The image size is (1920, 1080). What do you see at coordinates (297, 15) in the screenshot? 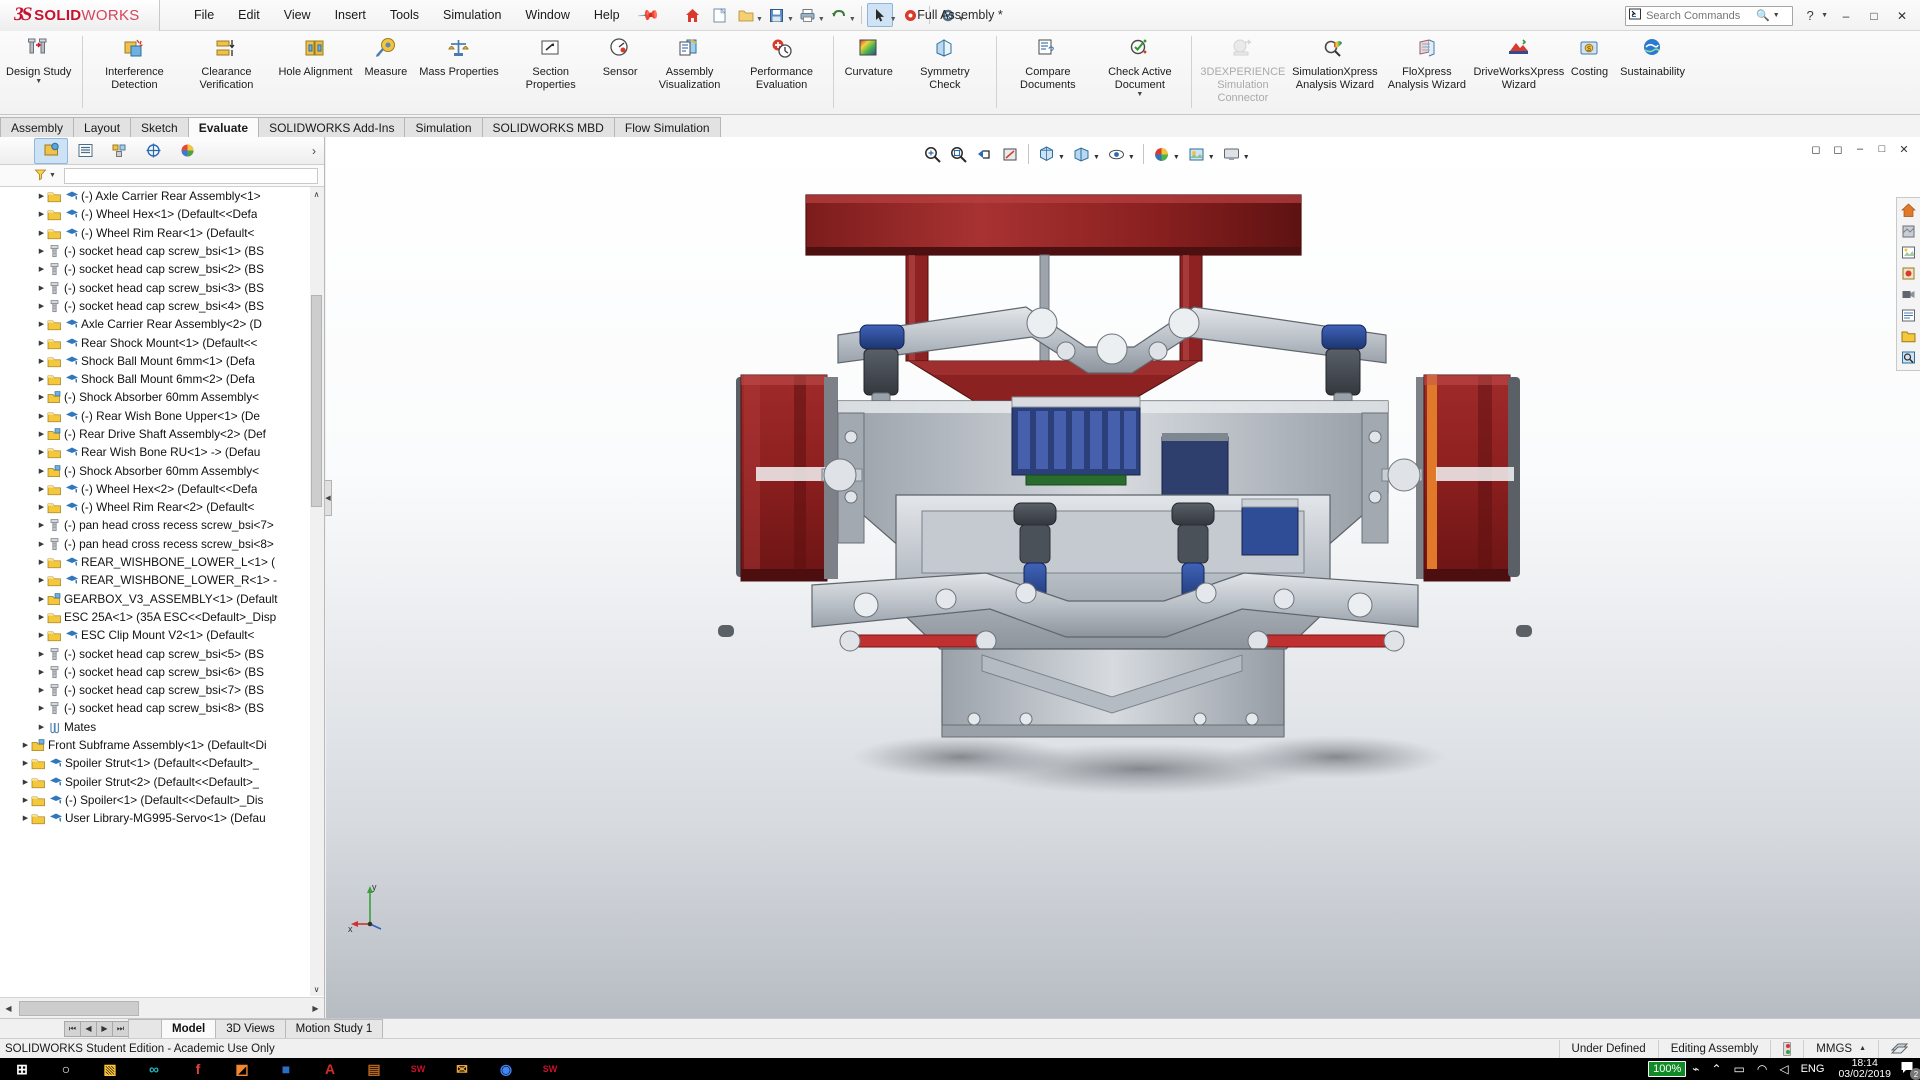
I see `menu-item-view: View` at bounding box center [297, 15].